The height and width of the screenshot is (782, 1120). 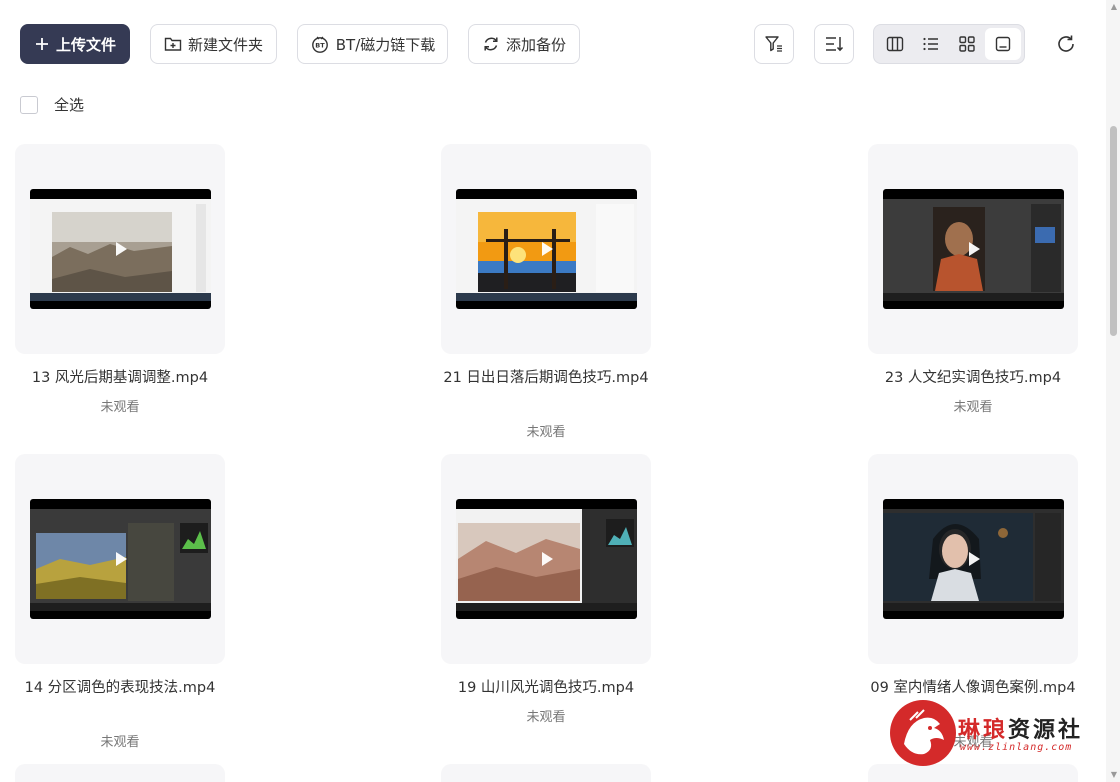 I want to click on svg-text: BT, so click(x=320, y=46).